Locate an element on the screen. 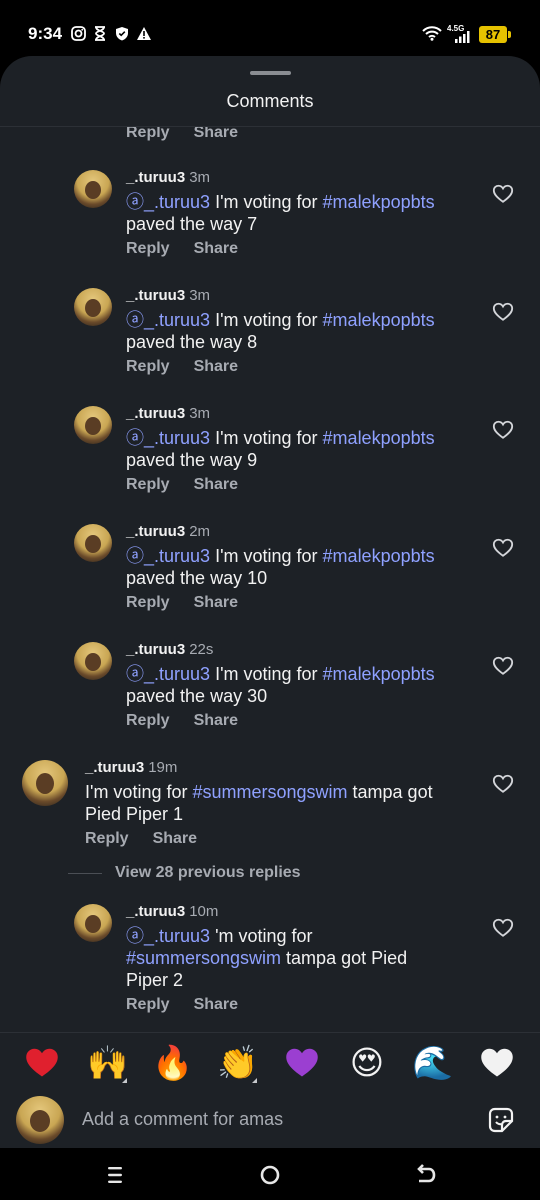 This screenshot has width=540, height=1200. fire-emoji-button: 🔥 is located at coordinates (173, 1063).